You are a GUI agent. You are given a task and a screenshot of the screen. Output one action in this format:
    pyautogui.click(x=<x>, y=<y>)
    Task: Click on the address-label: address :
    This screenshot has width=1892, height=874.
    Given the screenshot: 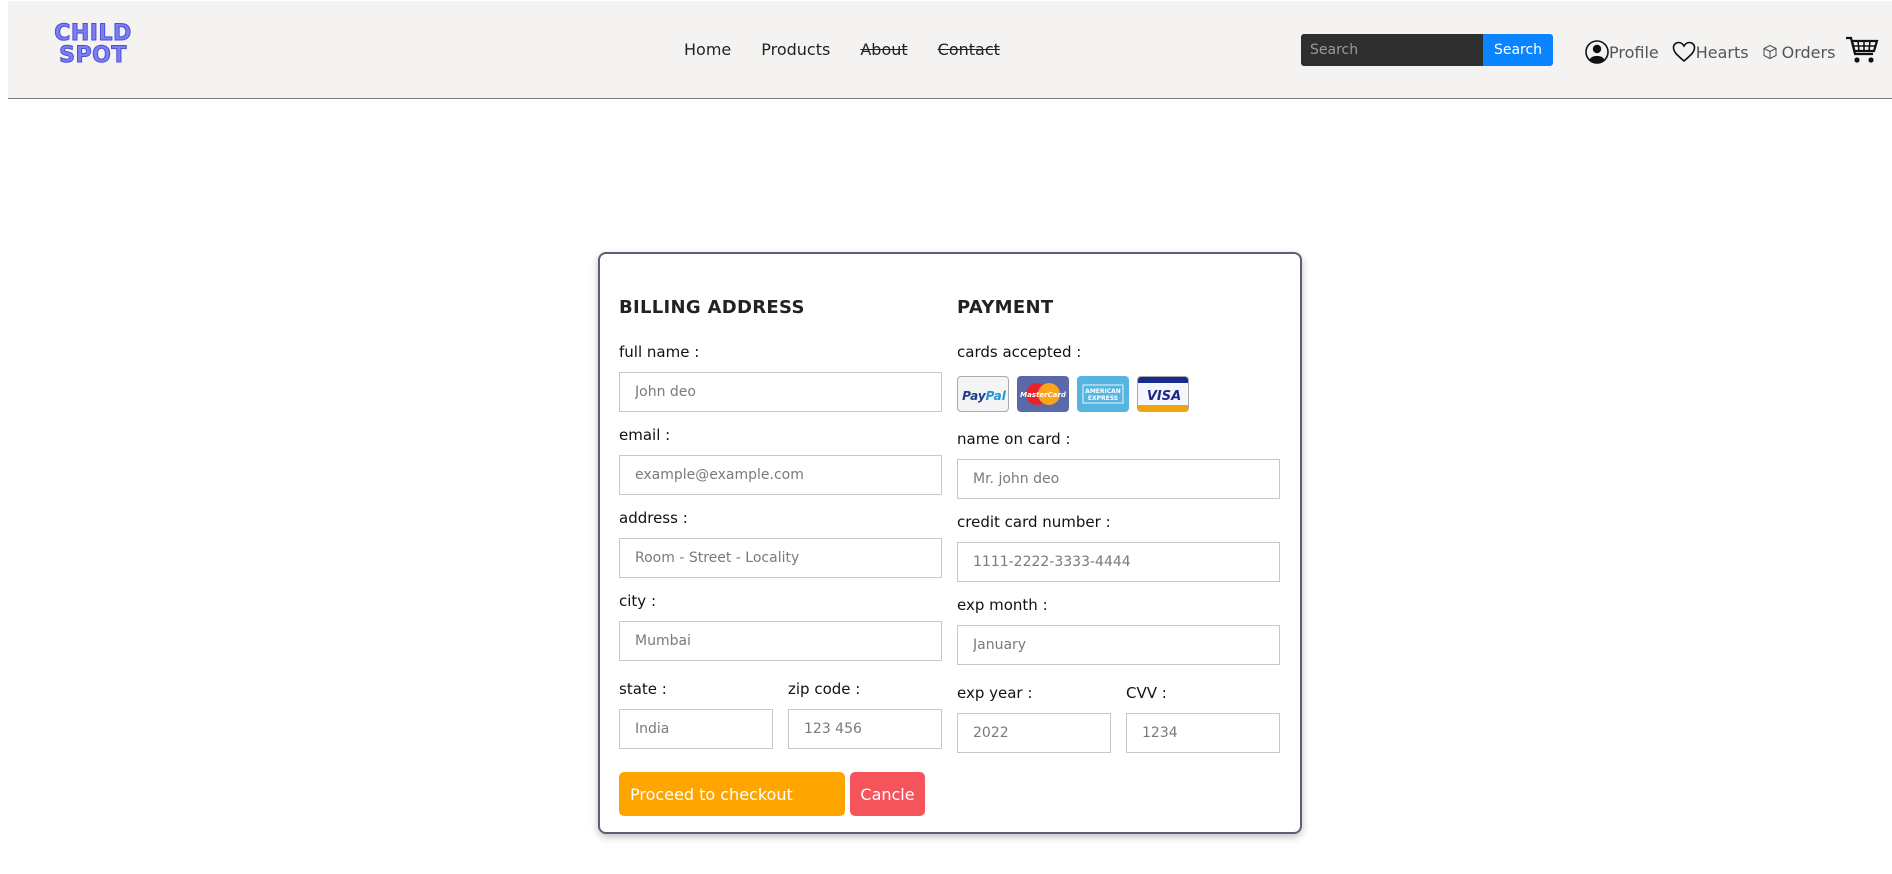 What is the action you would take?
    pyautogui.click(x=653, y=518)
    